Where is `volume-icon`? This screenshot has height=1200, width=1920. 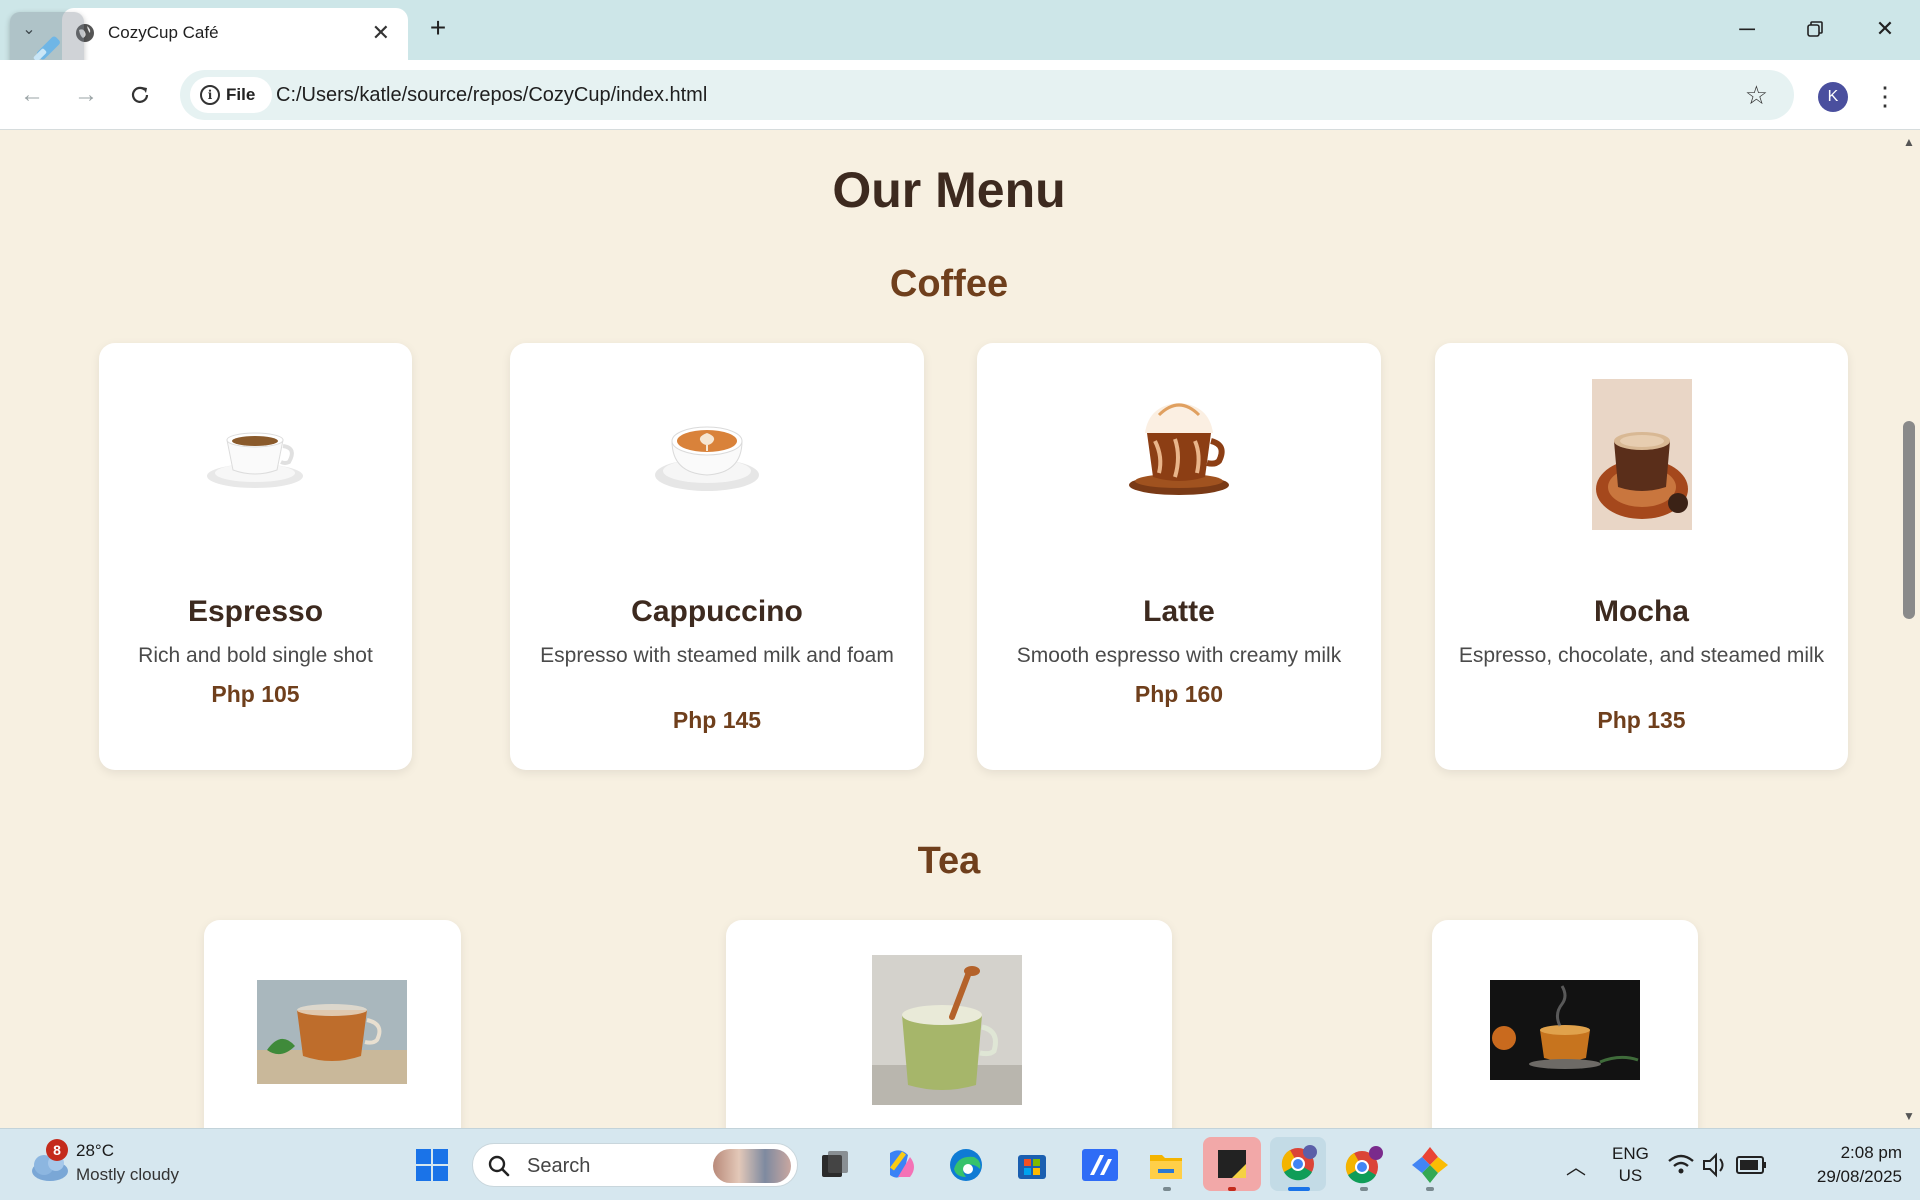 volume-icon is located at coordinates (1715, 1165).